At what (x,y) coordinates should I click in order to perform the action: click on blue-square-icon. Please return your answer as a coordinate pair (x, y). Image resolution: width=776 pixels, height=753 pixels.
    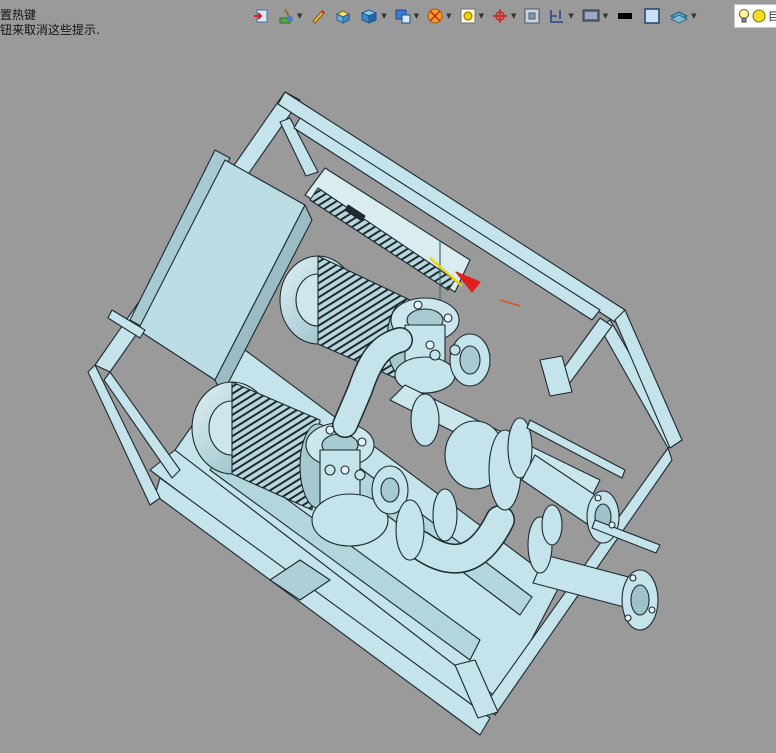
    Looking at the image, I should click on (652, 16).